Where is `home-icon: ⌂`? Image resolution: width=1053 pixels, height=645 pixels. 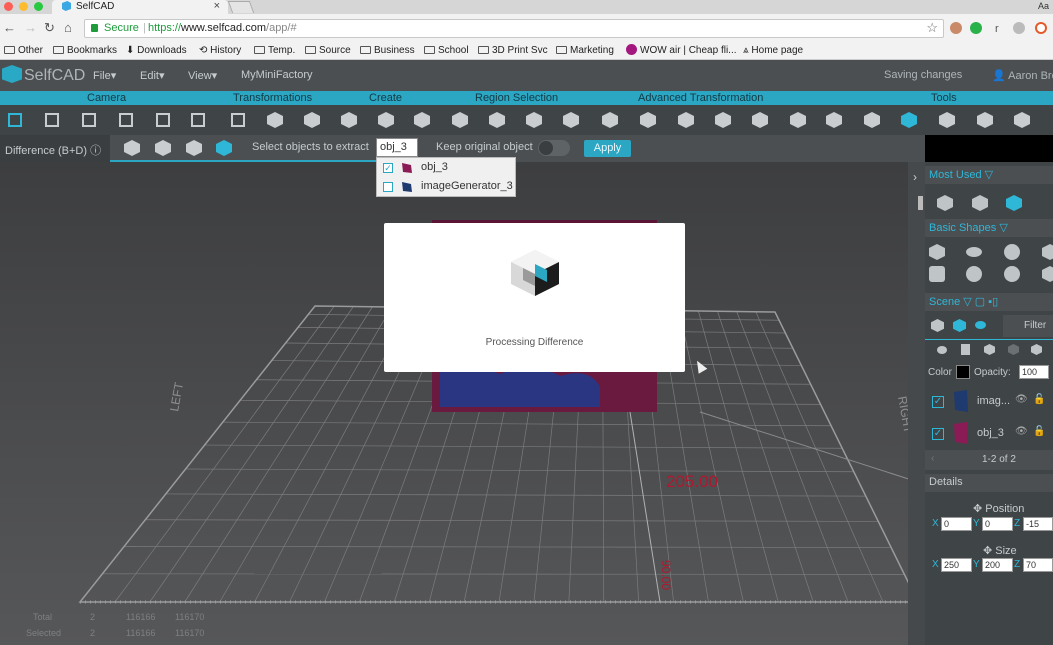
home-icon: ⌂ is located at coordinates (68, 28).